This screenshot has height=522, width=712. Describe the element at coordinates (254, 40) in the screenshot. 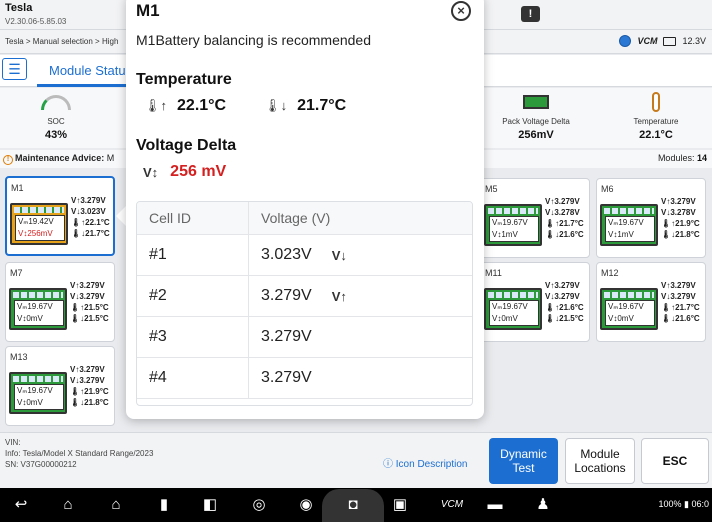

I see `popup-advice: M1Battery balancing is recommended` at that location.